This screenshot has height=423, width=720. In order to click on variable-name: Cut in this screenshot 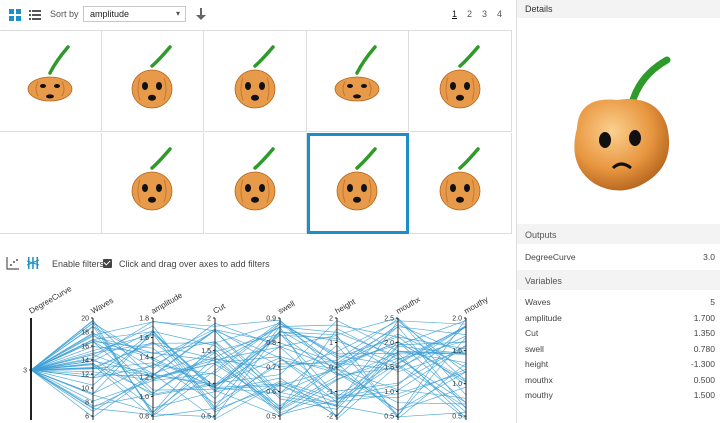, I will do `click(532, 333)`.